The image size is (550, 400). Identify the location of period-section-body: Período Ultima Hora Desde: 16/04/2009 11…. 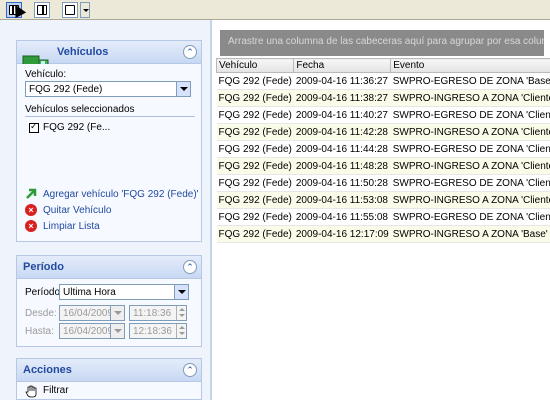
(109, 313).